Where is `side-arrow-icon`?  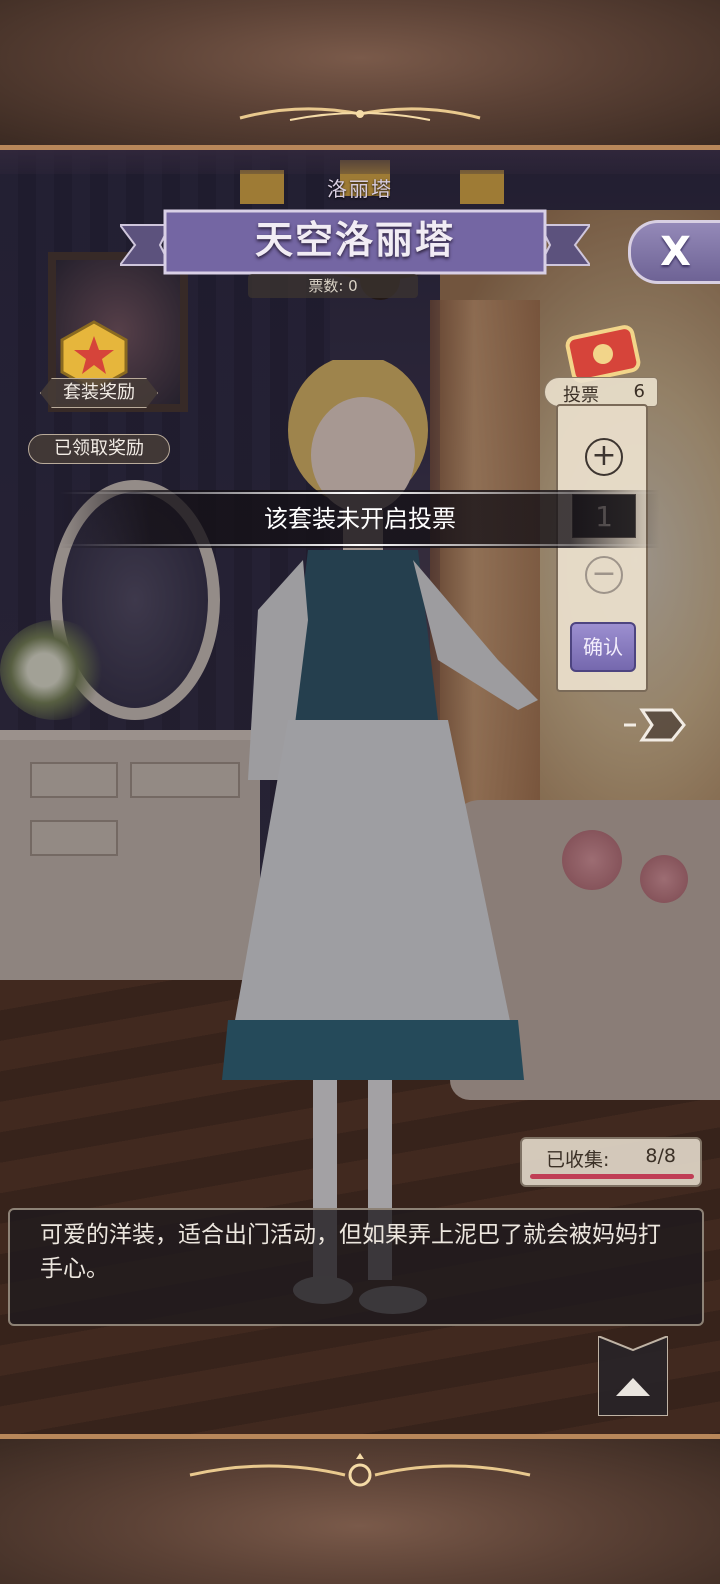
side-arrow-icon is located at coordinates (654, 725).